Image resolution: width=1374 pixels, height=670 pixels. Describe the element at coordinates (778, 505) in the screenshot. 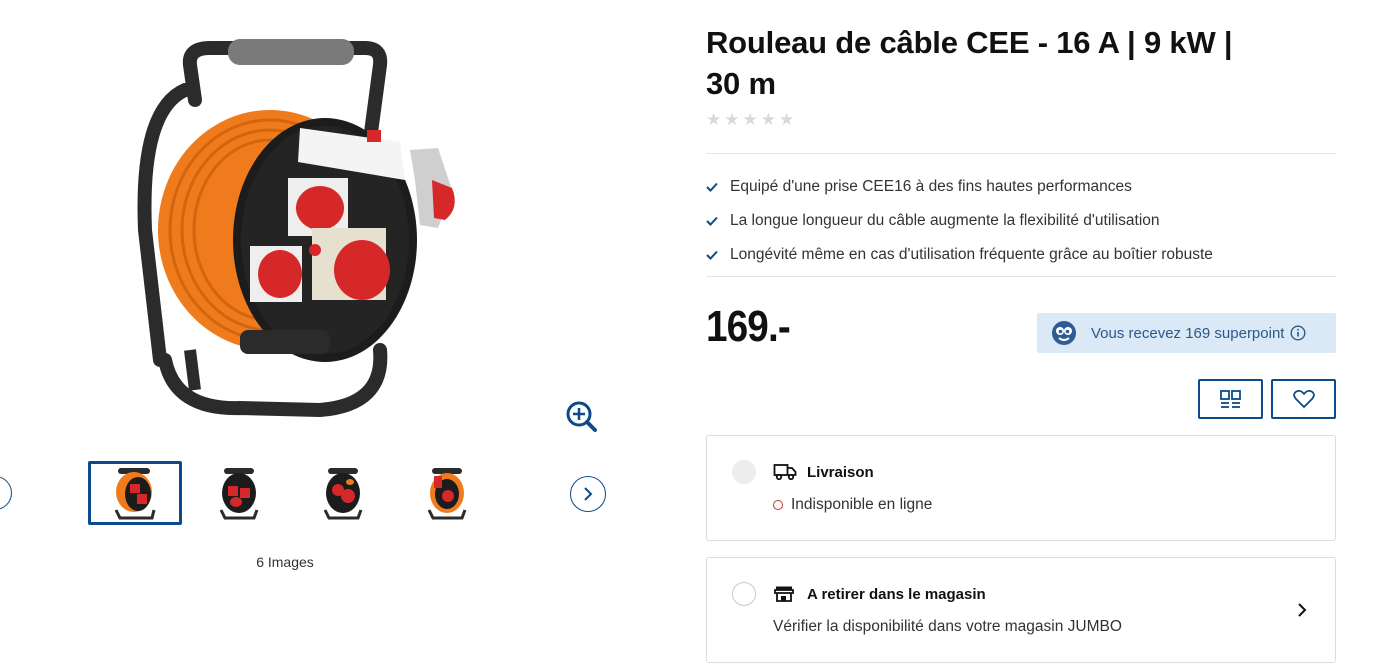

I see `unavailable-dot-icon` at that location.